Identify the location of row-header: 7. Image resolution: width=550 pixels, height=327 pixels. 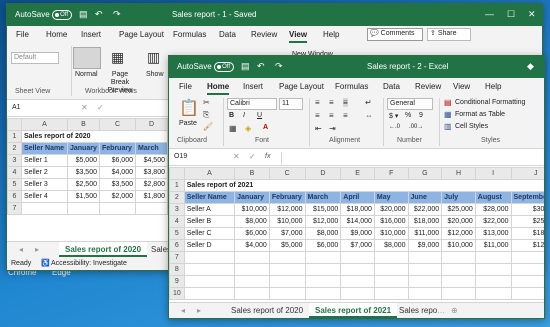
(177, 257).